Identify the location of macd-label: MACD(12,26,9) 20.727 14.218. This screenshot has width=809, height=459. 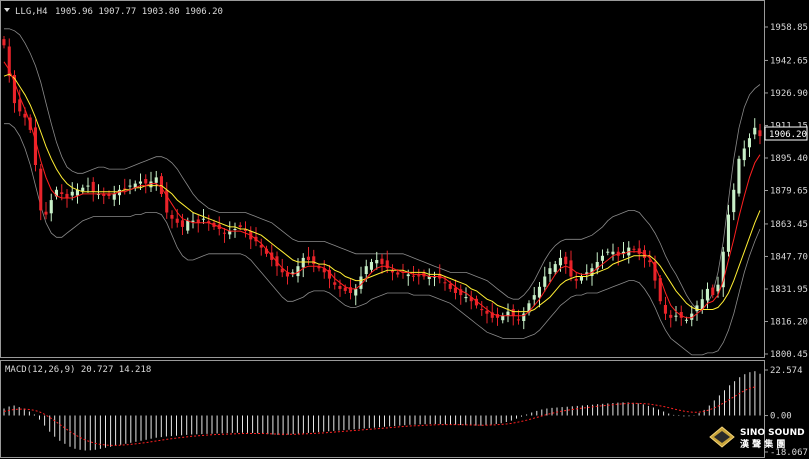
(78, 370).